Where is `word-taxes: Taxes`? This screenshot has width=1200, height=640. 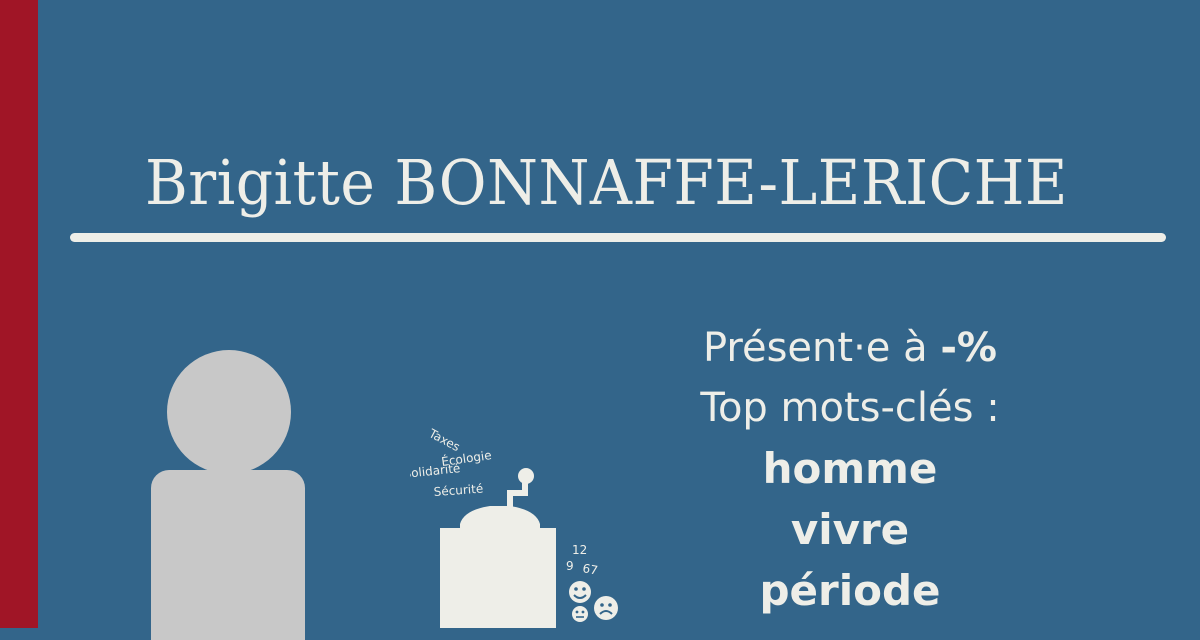
word-taxes: Taxes is located at coordinates (444, 440).